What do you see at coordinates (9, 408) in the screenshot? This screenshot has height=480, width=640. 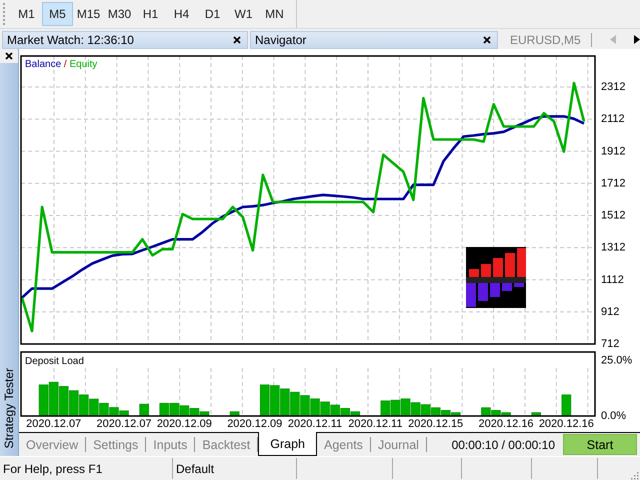 I see `panel-title: Strategy Tester` at bounding box center [9, 408].